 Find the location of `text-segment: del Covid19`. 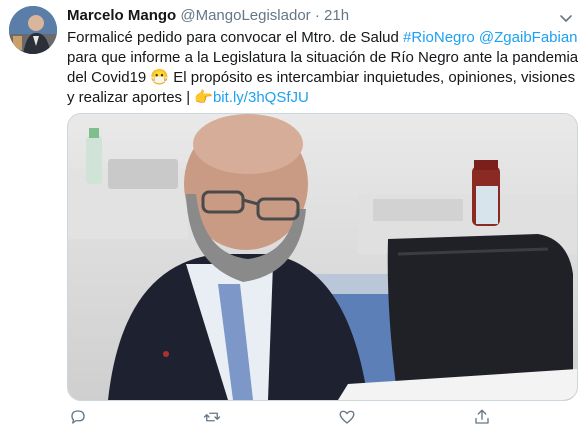

text-segment: del Covid19 is located at coordinates (109, 77).